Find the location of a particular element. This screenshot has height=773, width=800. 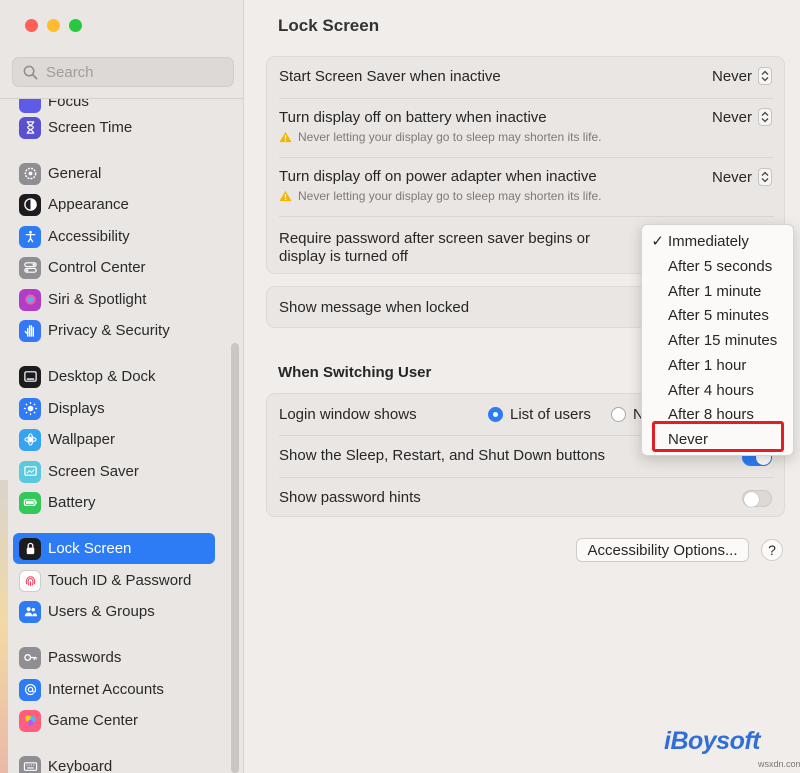

sidebar-item-siri-spotlight: Siri & Spotlight is located at coordinates (114, 299).